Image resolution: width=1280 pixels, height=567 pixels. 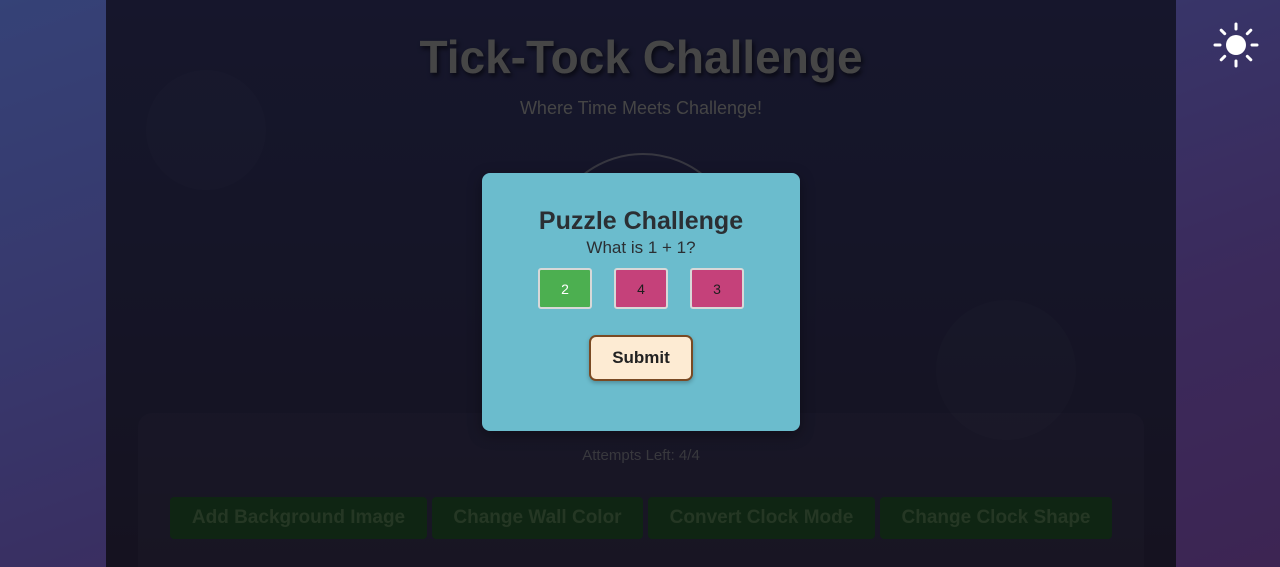 I want to click on modal-title: Puzzle Challenge, so click(x=641, y=221).